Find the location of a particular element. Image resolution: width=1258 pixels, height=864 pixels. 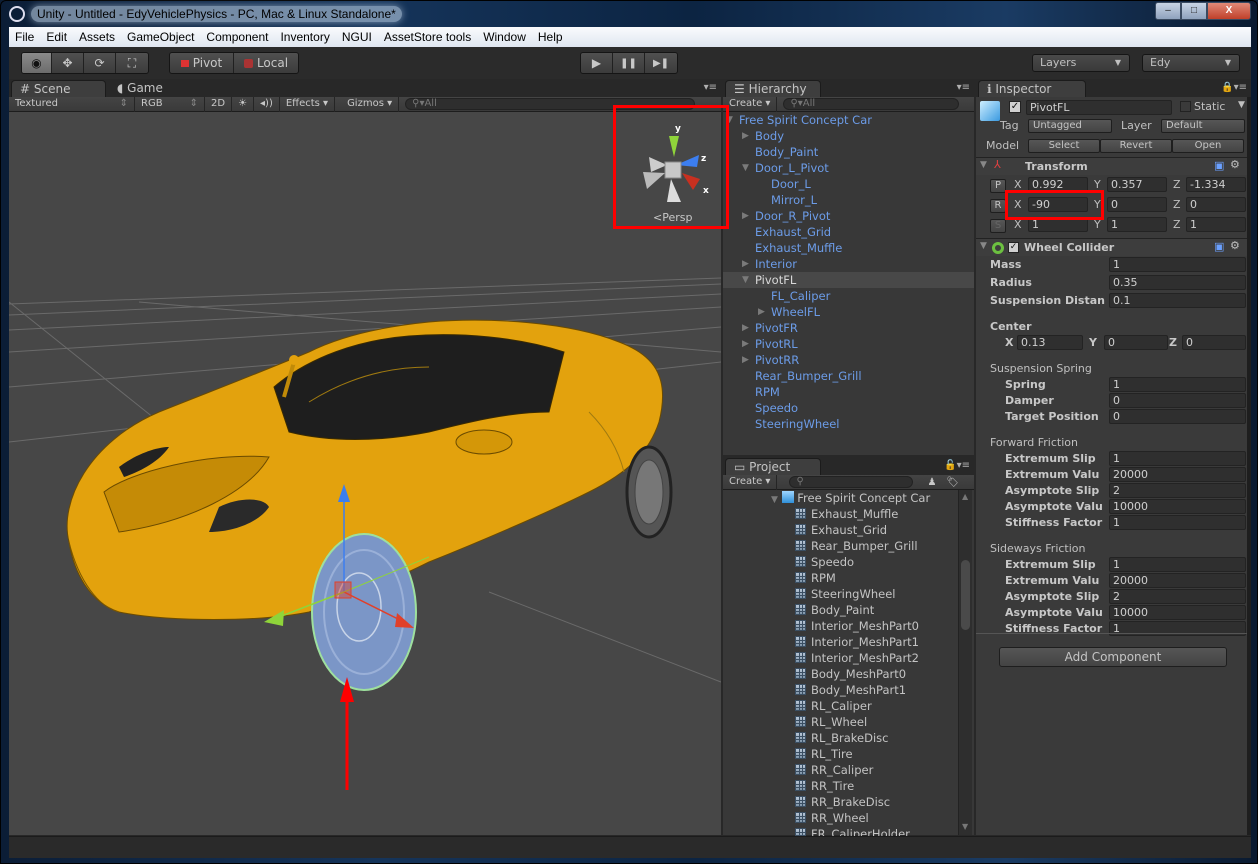

menu-edit: Edit is located at coordinates (56, 37).